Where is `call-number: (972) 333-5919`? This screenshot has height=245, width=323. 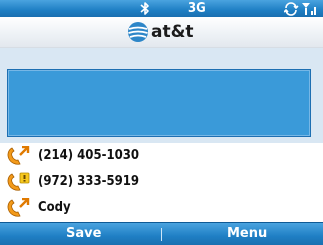
call-number: (972) 333-5919 is located at coordinates (88, 181).